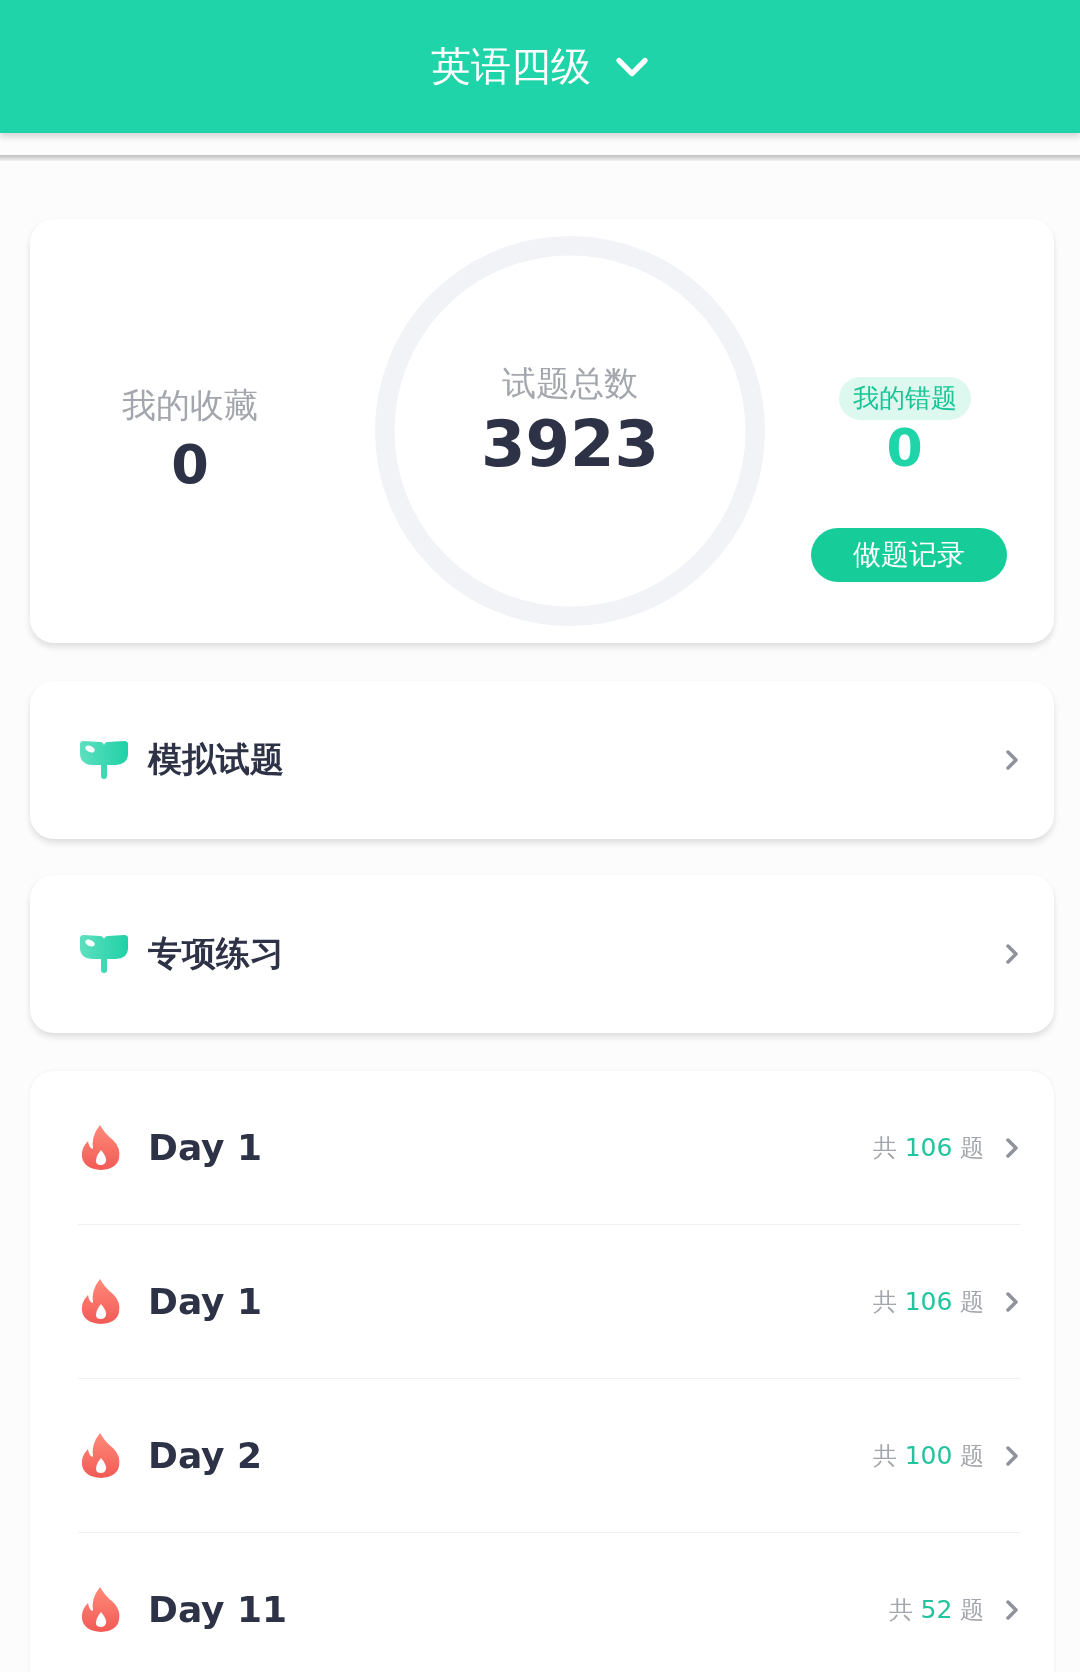  What do you see at coordinates (216, 759) in the screenshot?
I see `menu-label: 模拟试题` at bounding box center [216, 759].